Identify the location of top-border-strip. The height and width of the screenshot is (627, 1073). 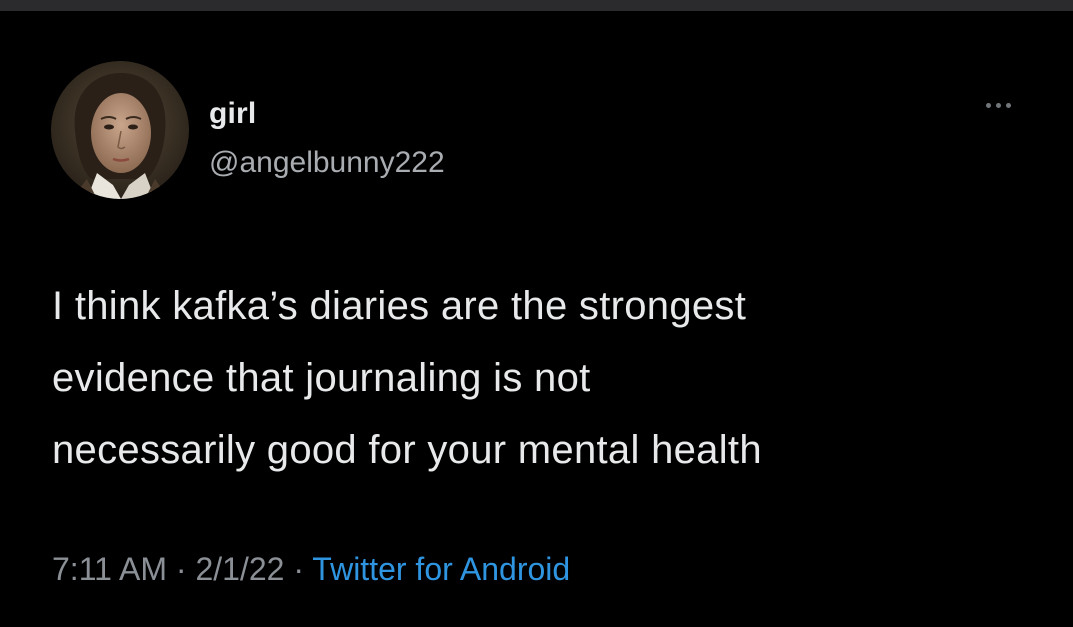
(536, 5).